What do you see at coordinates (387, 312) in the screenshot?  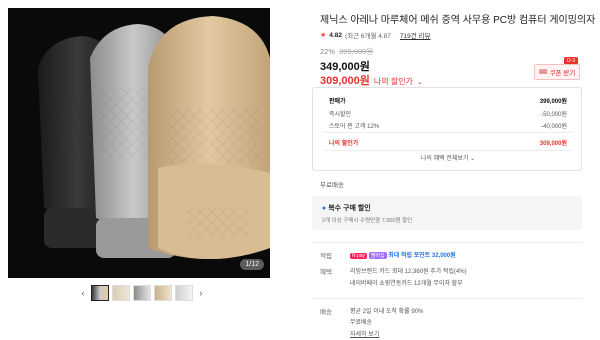 I see `delivery-line-1: 평균 2일 이내 도착 확률 90%` at bounding box center [387, 312].